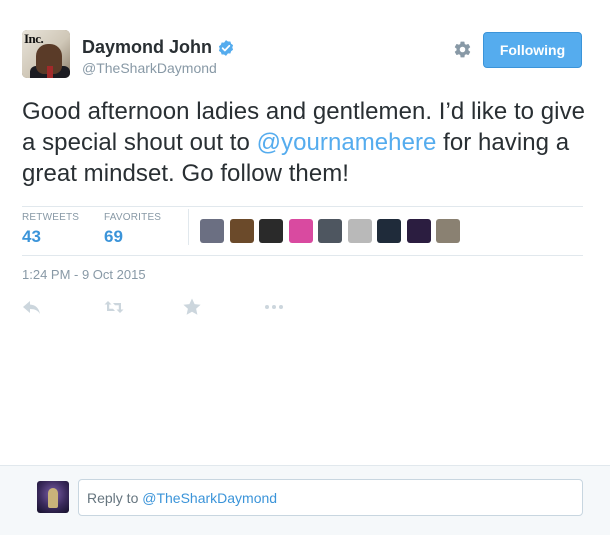 The height and width of the screenshot is (535, 610). Describe the element at coordinates (226, 47) in the screenshot. I see `verified-badge-icon` at that location.